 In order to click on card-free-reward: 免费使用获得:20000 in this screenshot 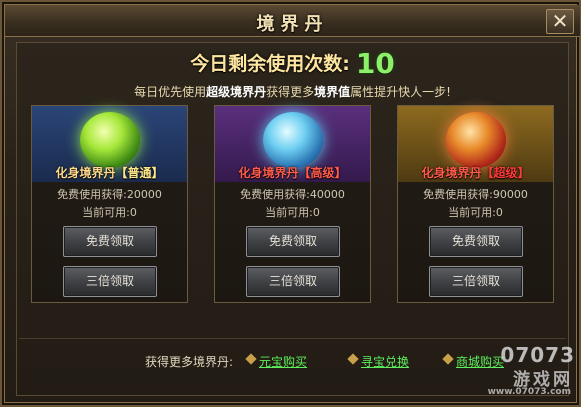, I will do `click(109, 194)`.